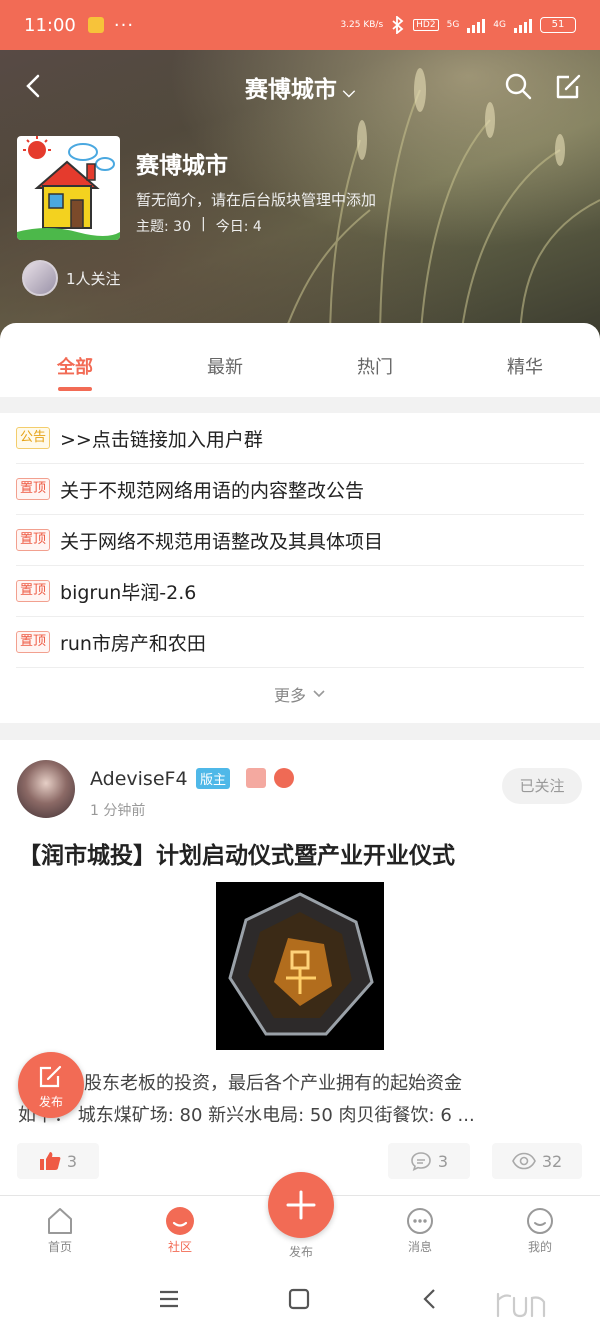 The width and height of the screenshot is (600, 1333). What do you see at coordinates (212, 490) in the screenshot?
I see `notice-title: 关于不规范网络用语的内容整改公告` at bounding box center [212, 490].